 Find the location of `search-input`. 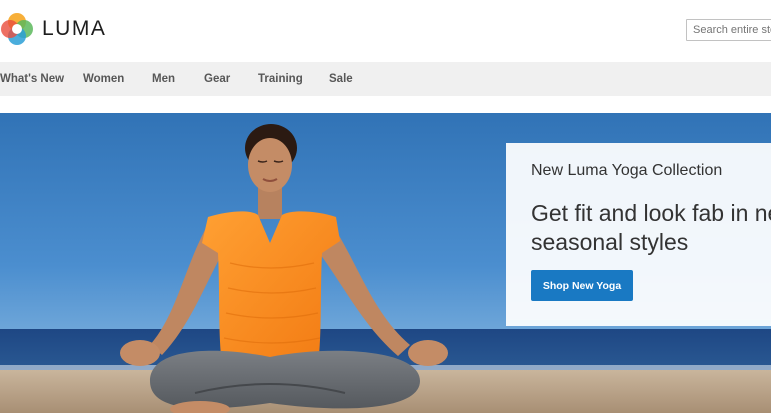

search-input is located at coordinates (728, 30).